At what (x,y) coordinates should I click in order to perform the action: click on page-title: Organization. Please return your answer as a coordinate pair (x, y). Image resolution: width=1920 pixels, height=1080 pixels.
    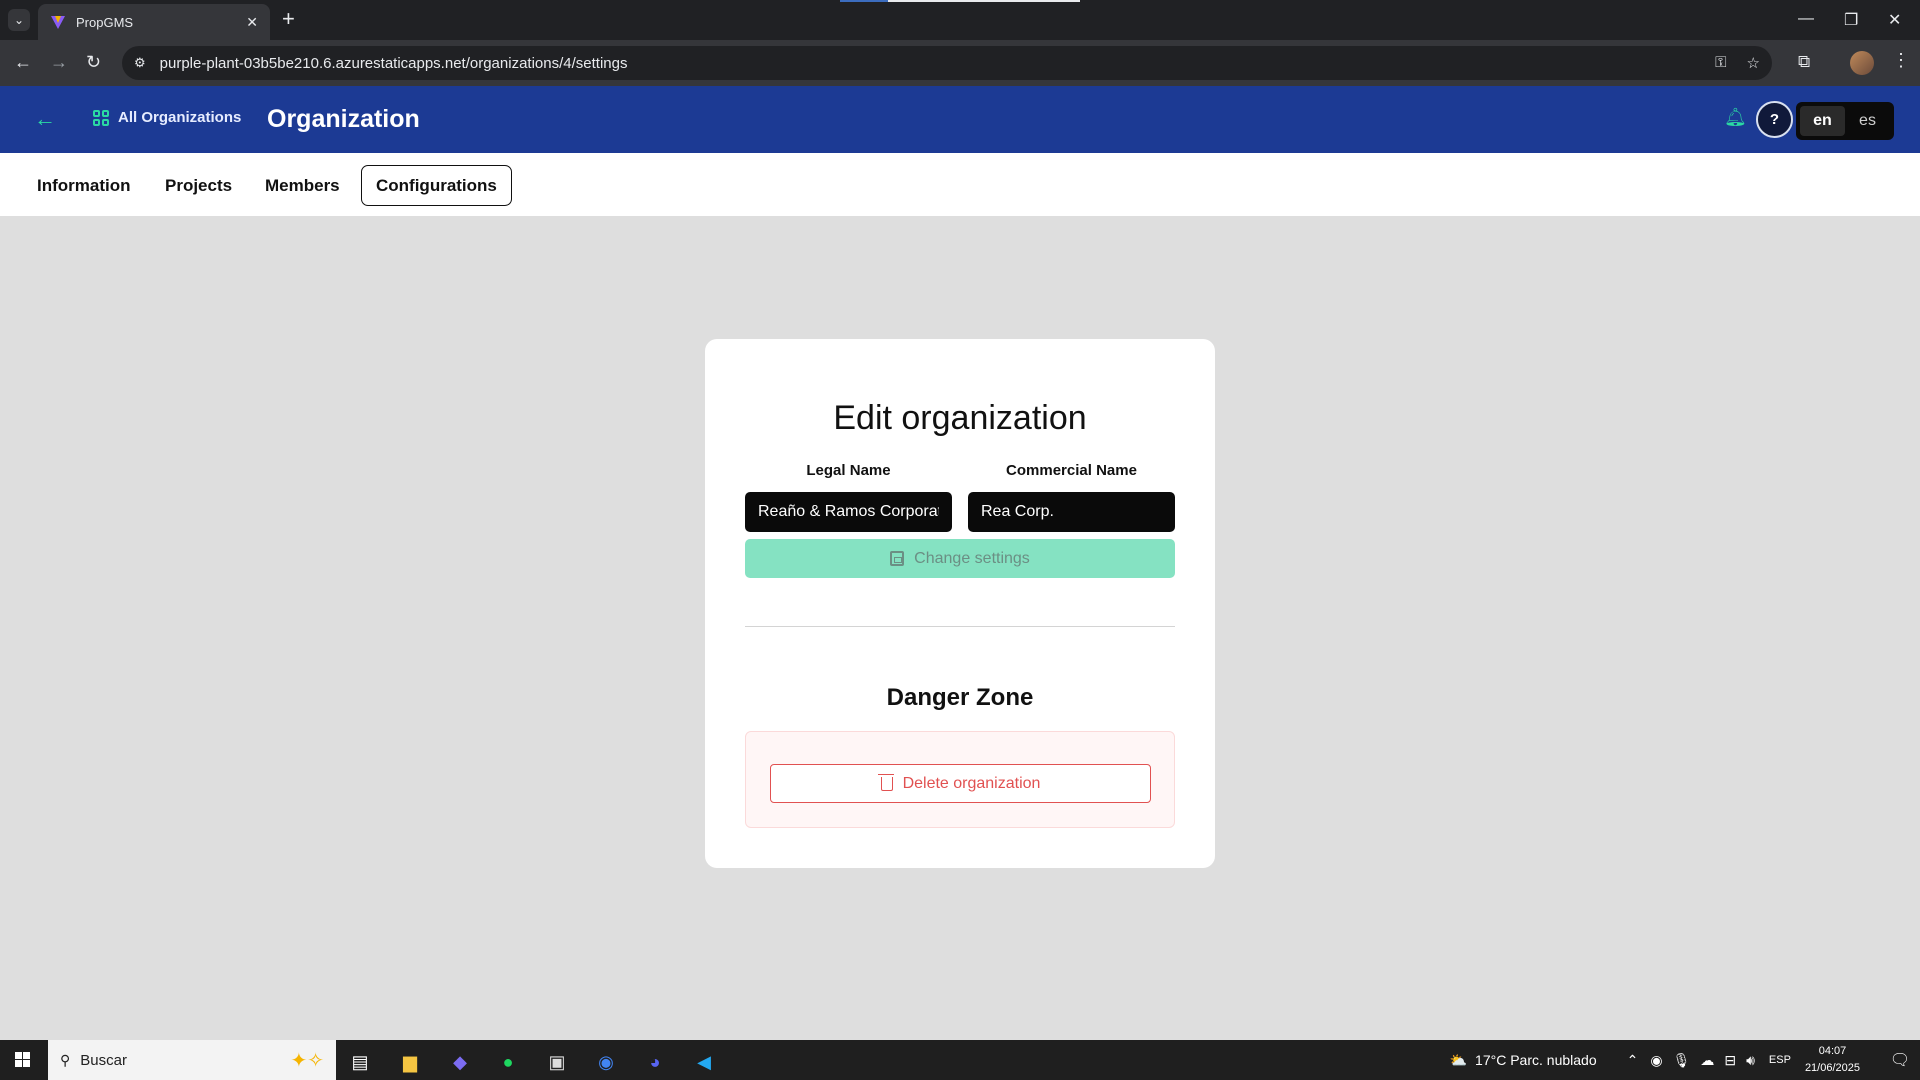
    Looking at the image, I should click on (343, 119).